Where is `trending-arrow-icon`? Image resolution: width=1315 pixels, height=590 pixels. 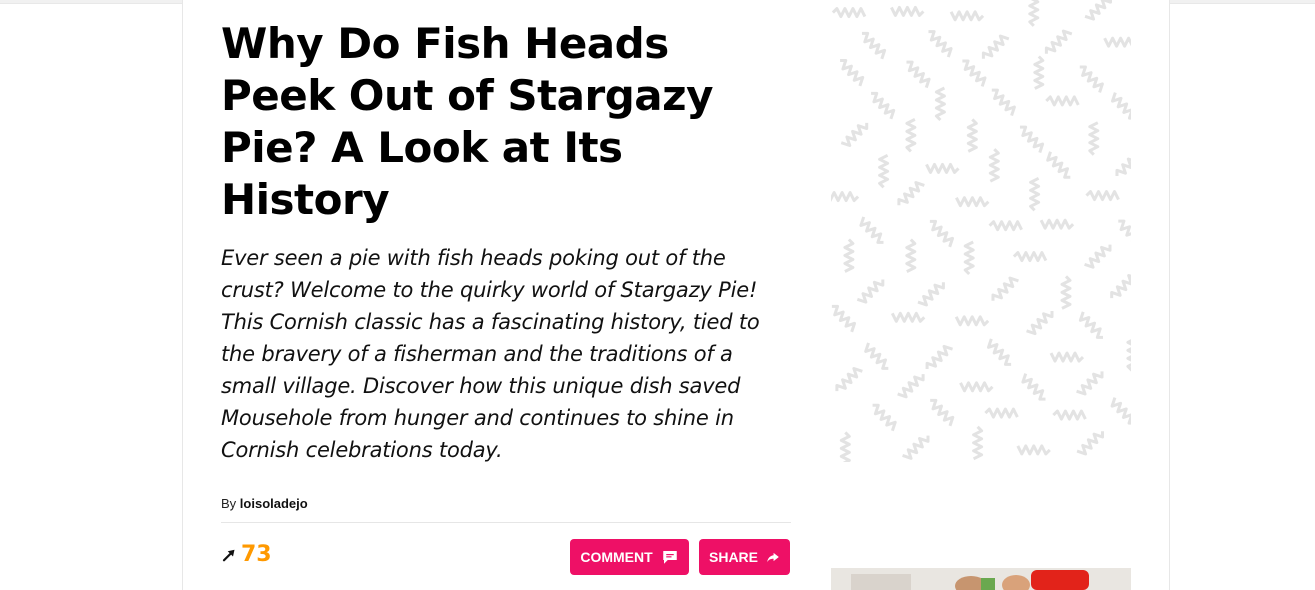 trending-arrow-icon is located at coordinates (228, 555).